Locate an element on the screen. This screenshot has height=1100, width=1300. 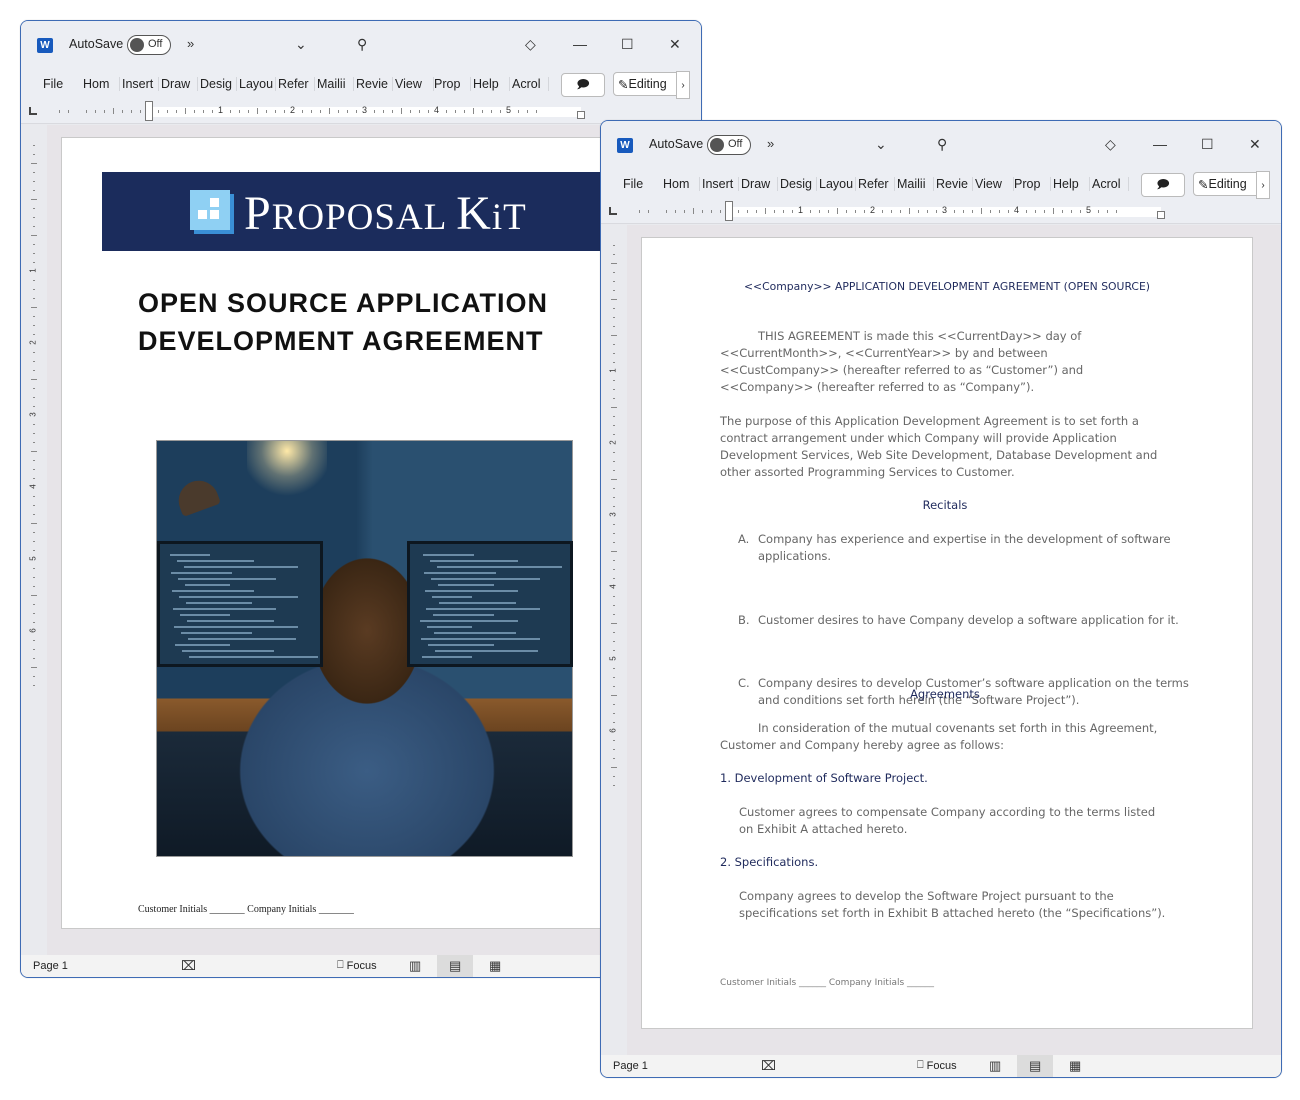
proposal-kit-logo-text: PROPOSAL KiT is located at coordinates (385, 213).